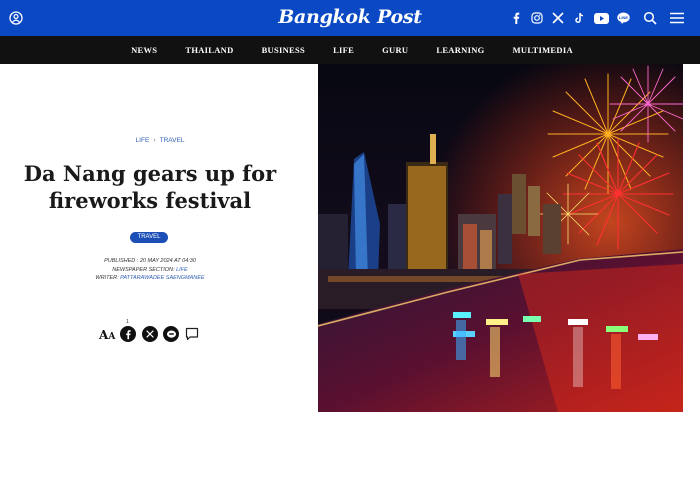 The image size is (700, 486). I want to click on top-bar: Bangkok Post LINE, so click(350, 18).